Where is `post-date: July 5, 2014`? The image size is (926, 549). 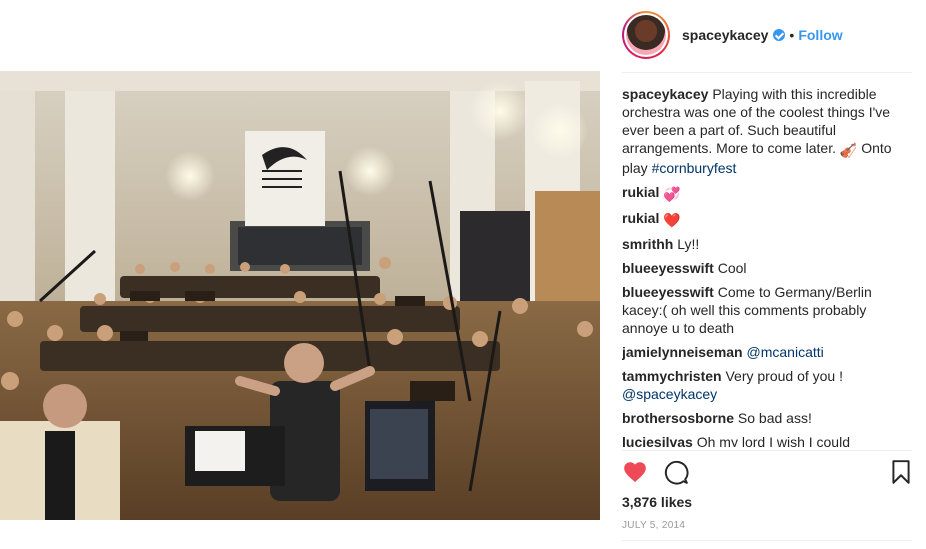
post-date: July 5, 2014 is located at coordinates (653, 525).